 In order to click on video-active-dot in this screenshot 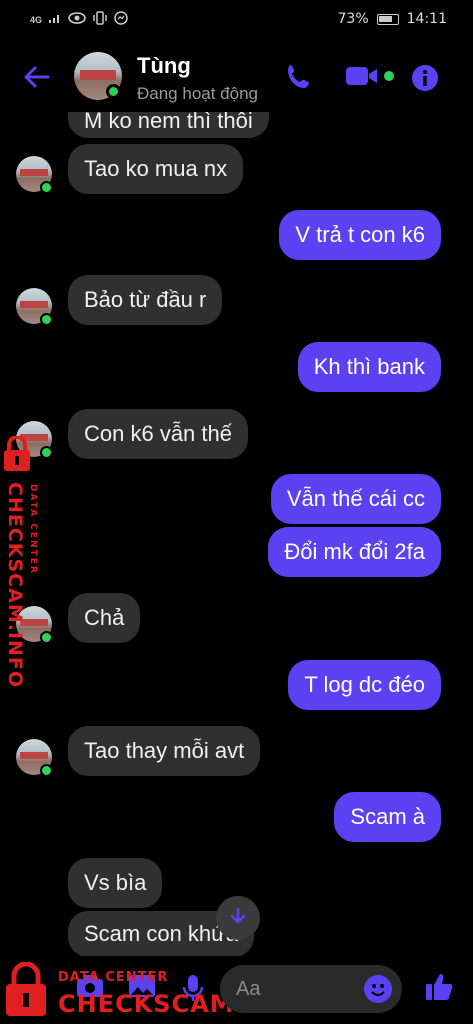, I will do `click(389, 76)`.